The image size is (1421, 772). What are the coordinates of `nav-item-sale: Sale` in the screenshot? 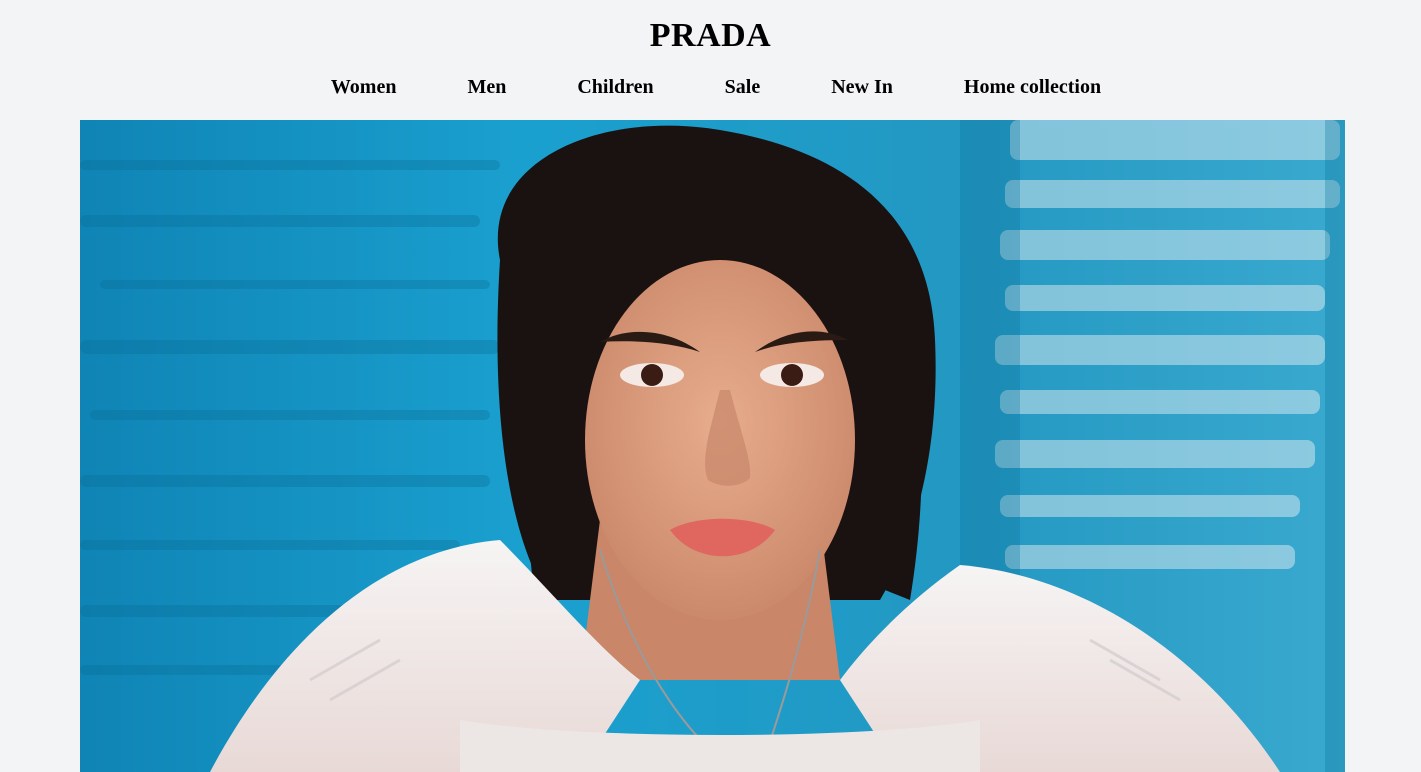 It's located at (743, 87).